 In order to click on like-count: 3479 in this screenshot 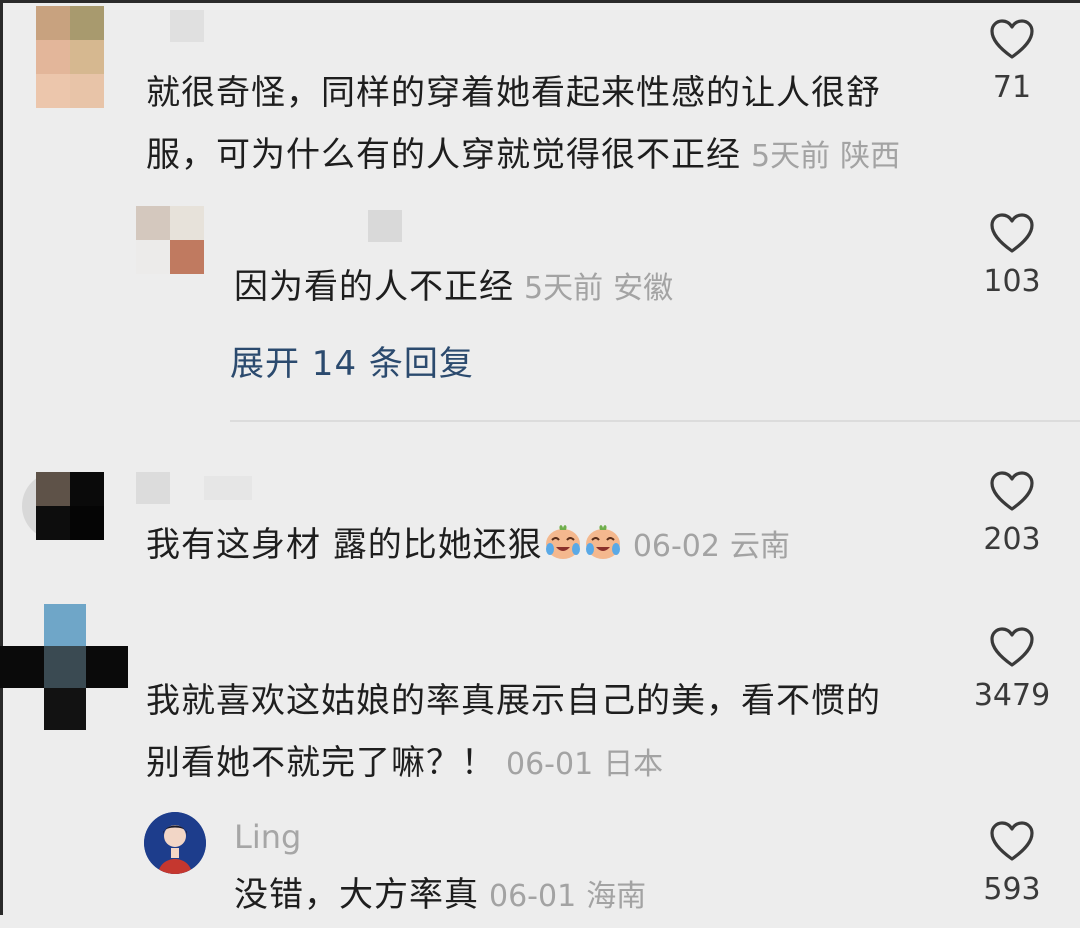, I will do `click(1012, 695)`.